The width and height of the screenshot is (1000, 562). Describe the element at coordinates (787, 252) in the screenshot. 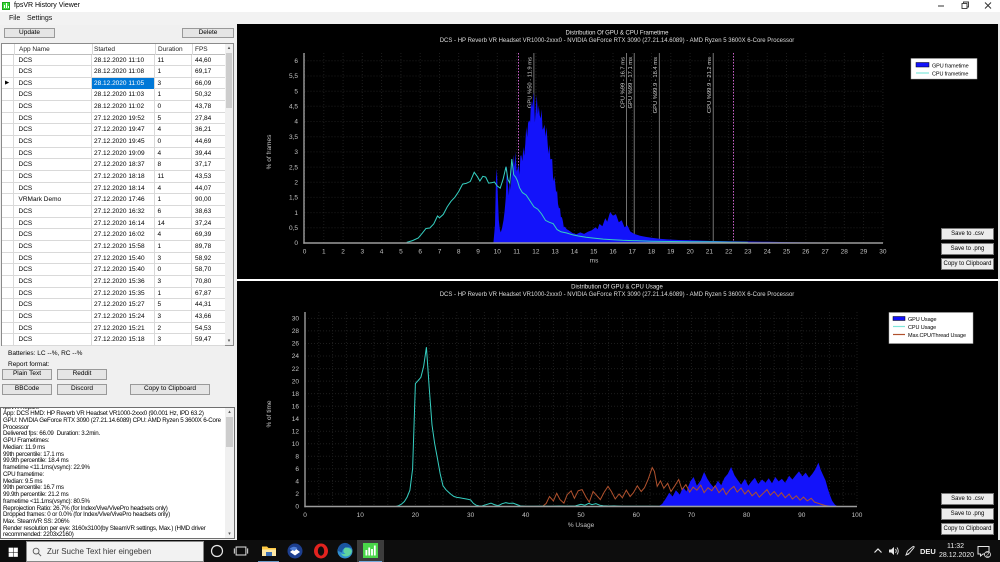

I see `svg-text: 25` at that location.